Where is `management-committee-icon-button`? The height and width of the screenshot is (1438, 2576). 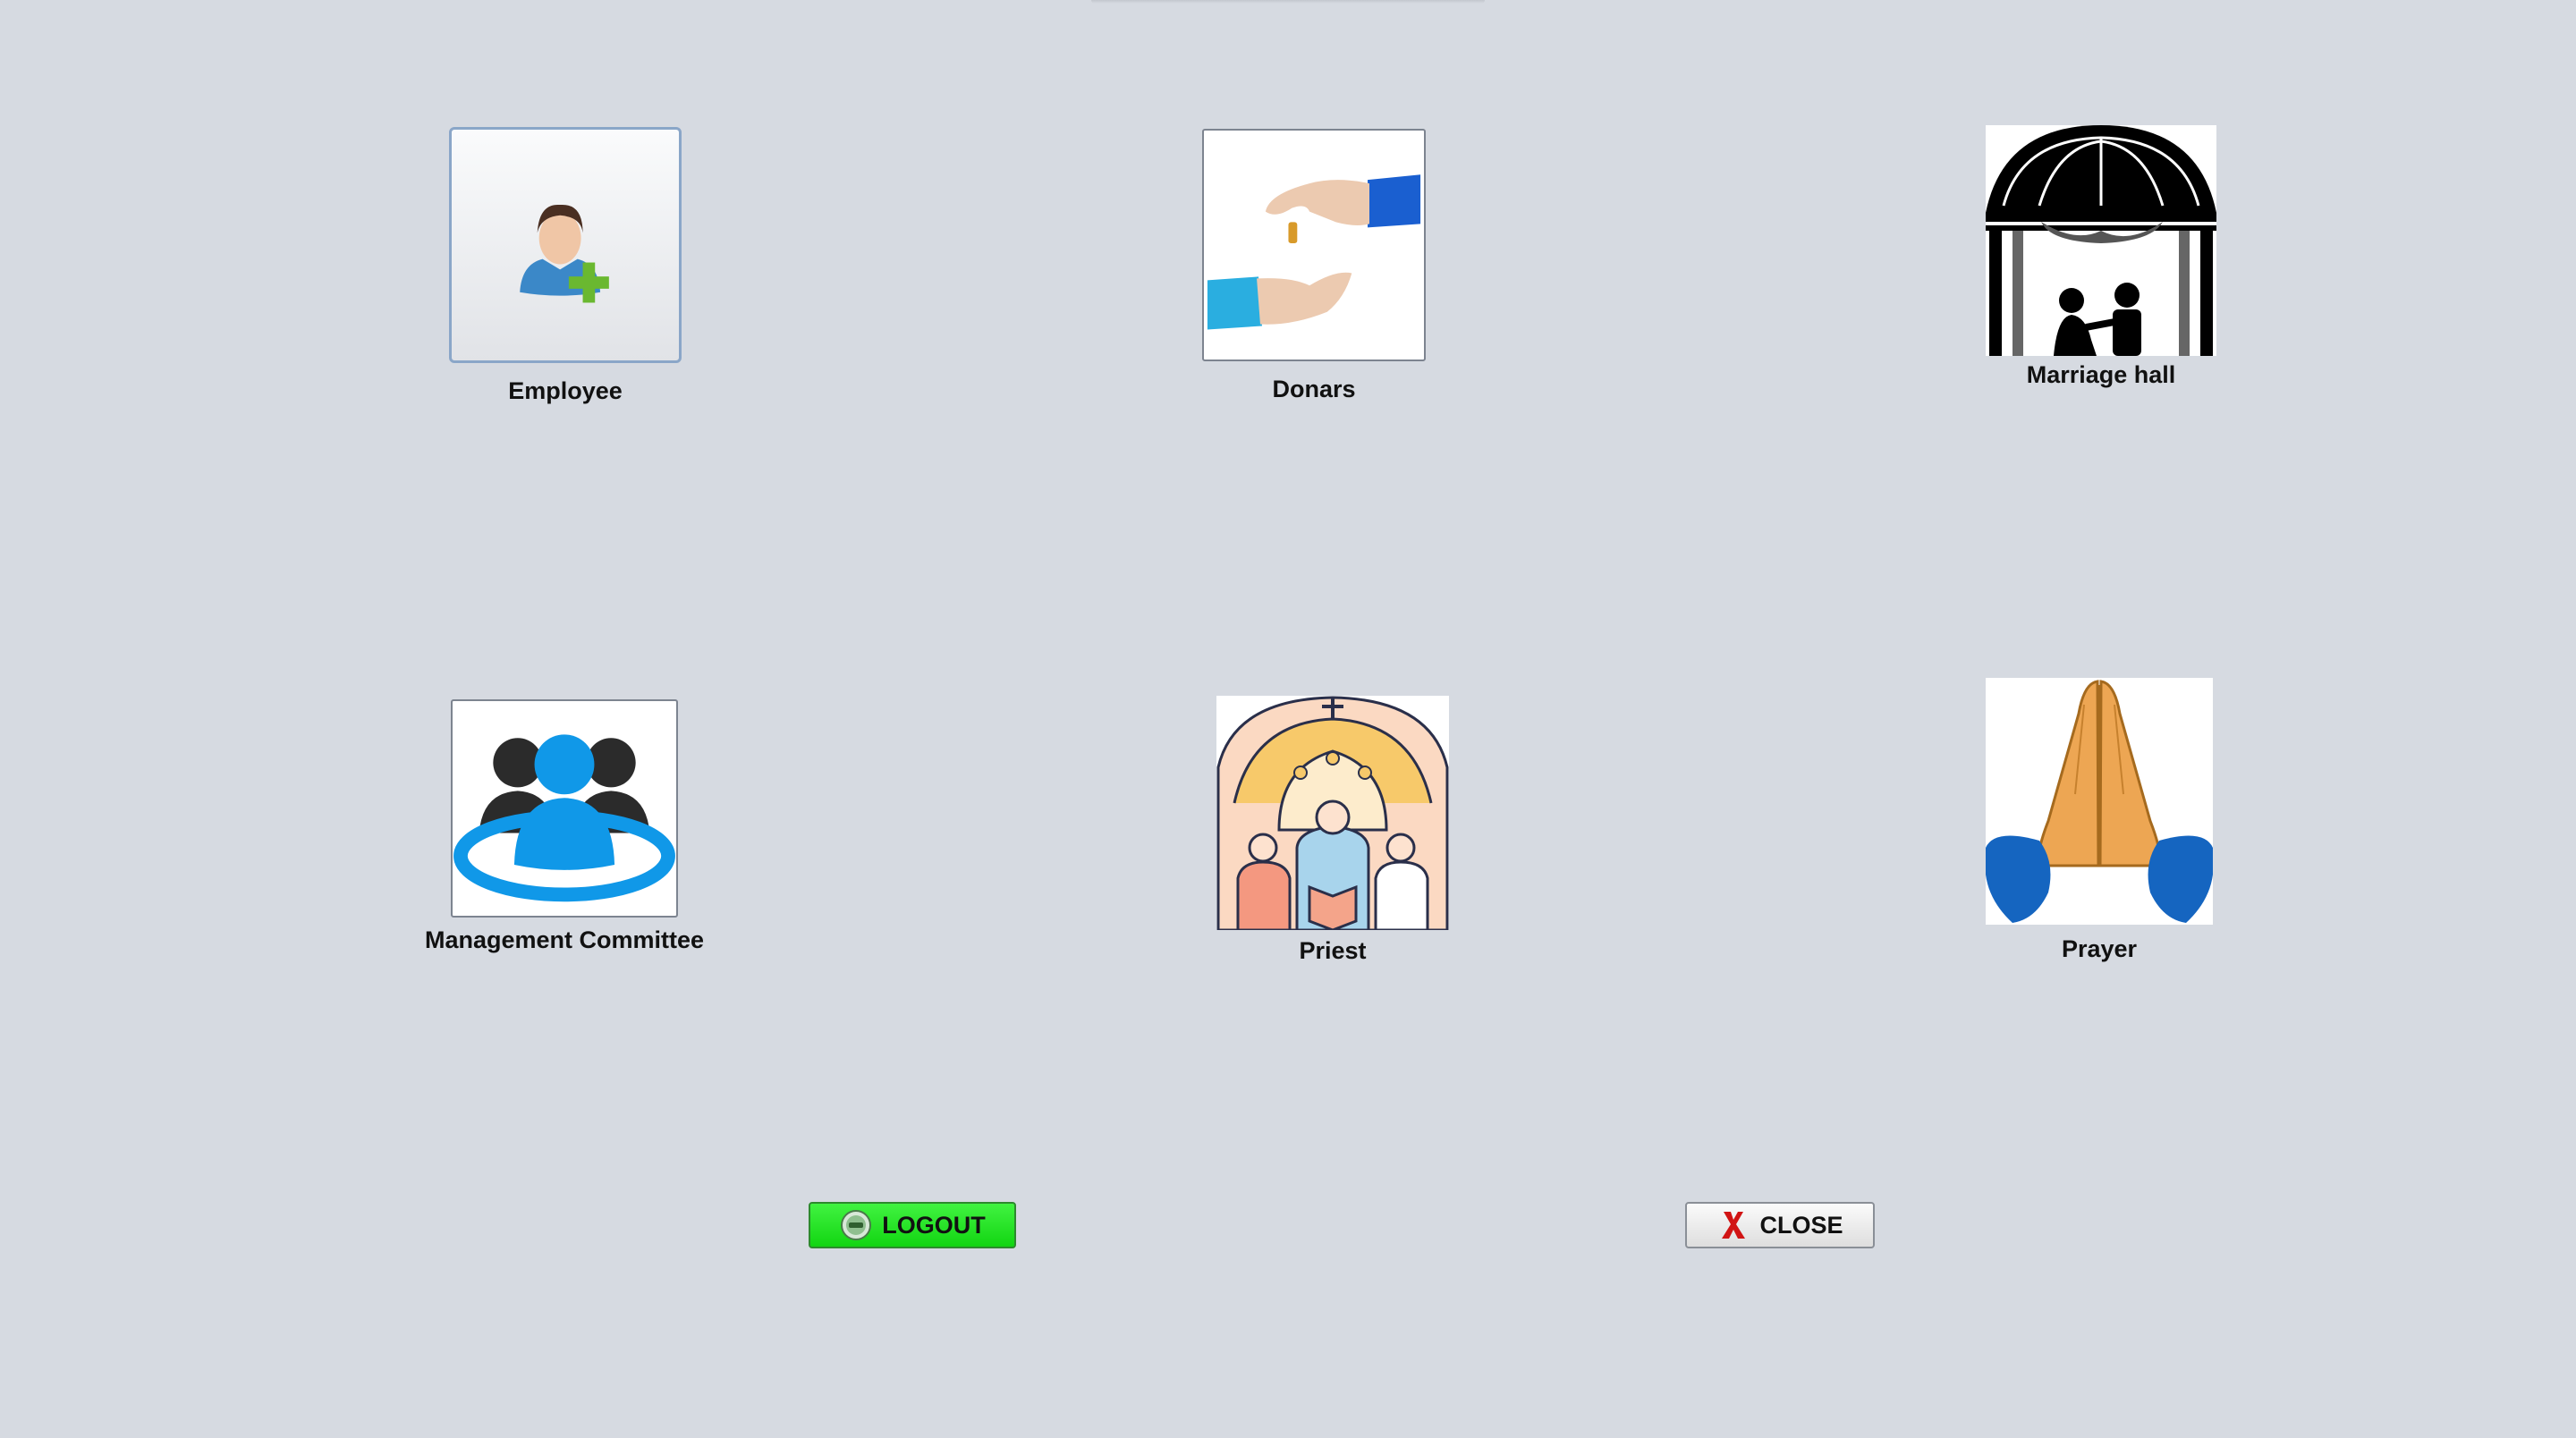
management-committee-icon-button is located at coordinates (564, 808).